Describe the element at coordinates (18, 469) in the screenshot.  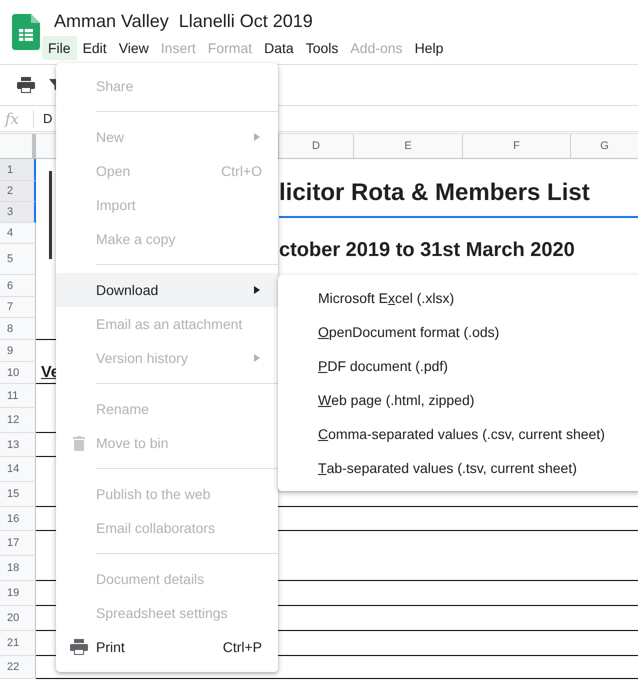
I see `row-header: 14` at that location.